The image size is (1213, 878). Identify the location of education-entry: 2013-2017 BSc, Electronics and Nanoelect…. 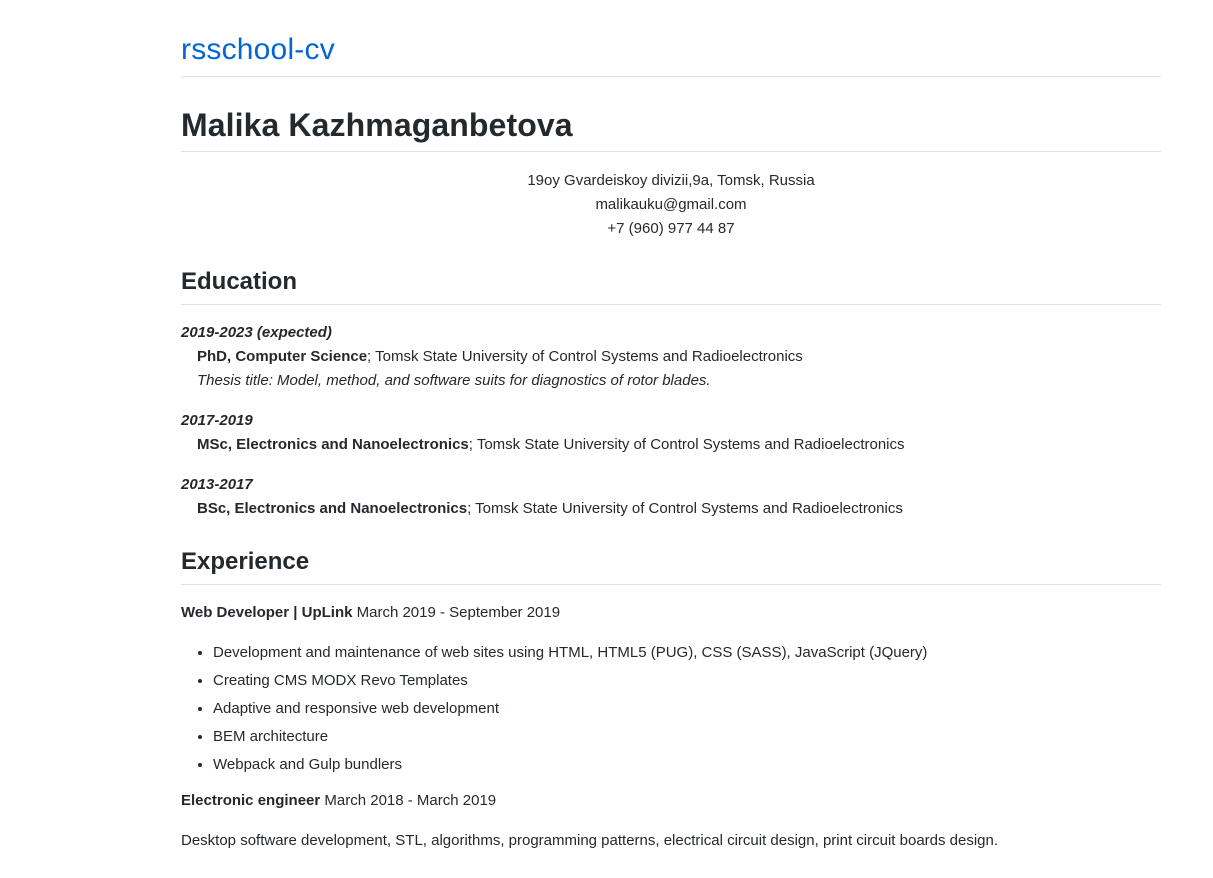
(671, 497).